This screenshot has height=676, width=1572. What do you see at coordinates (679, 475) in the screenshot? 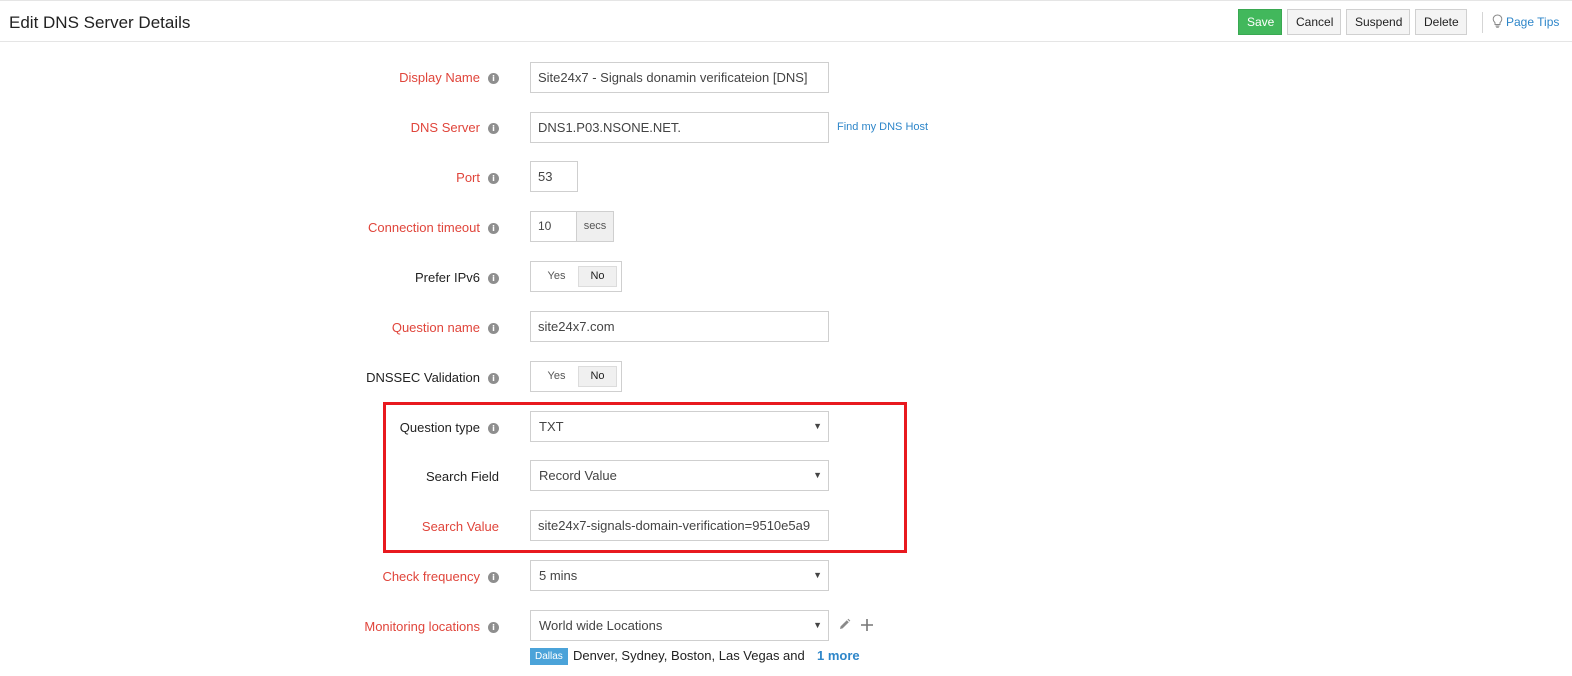
I see `search-field-select: Record Value ▼` at bounding box center [679, 475].